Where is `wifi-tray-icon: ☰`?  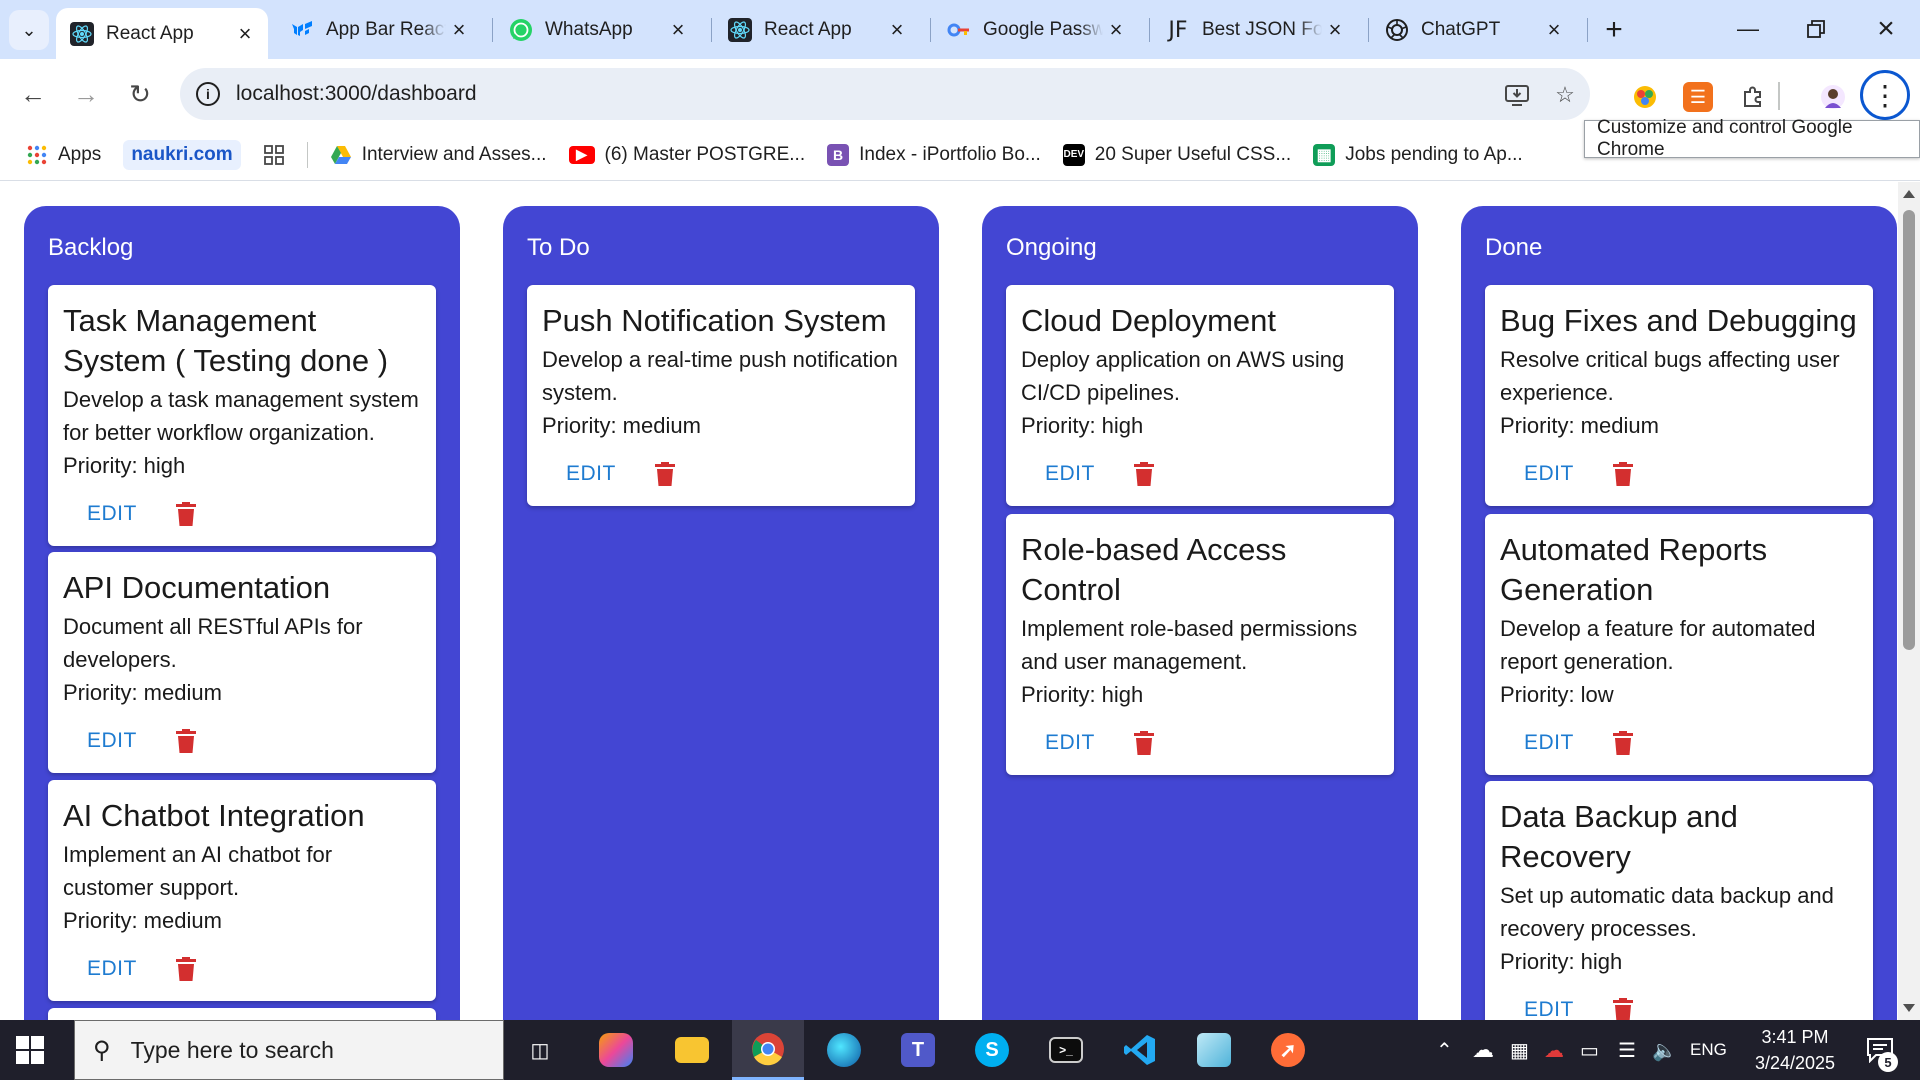
wifi-tray-icon: ☰ is located at coordinates (1627, 1050).